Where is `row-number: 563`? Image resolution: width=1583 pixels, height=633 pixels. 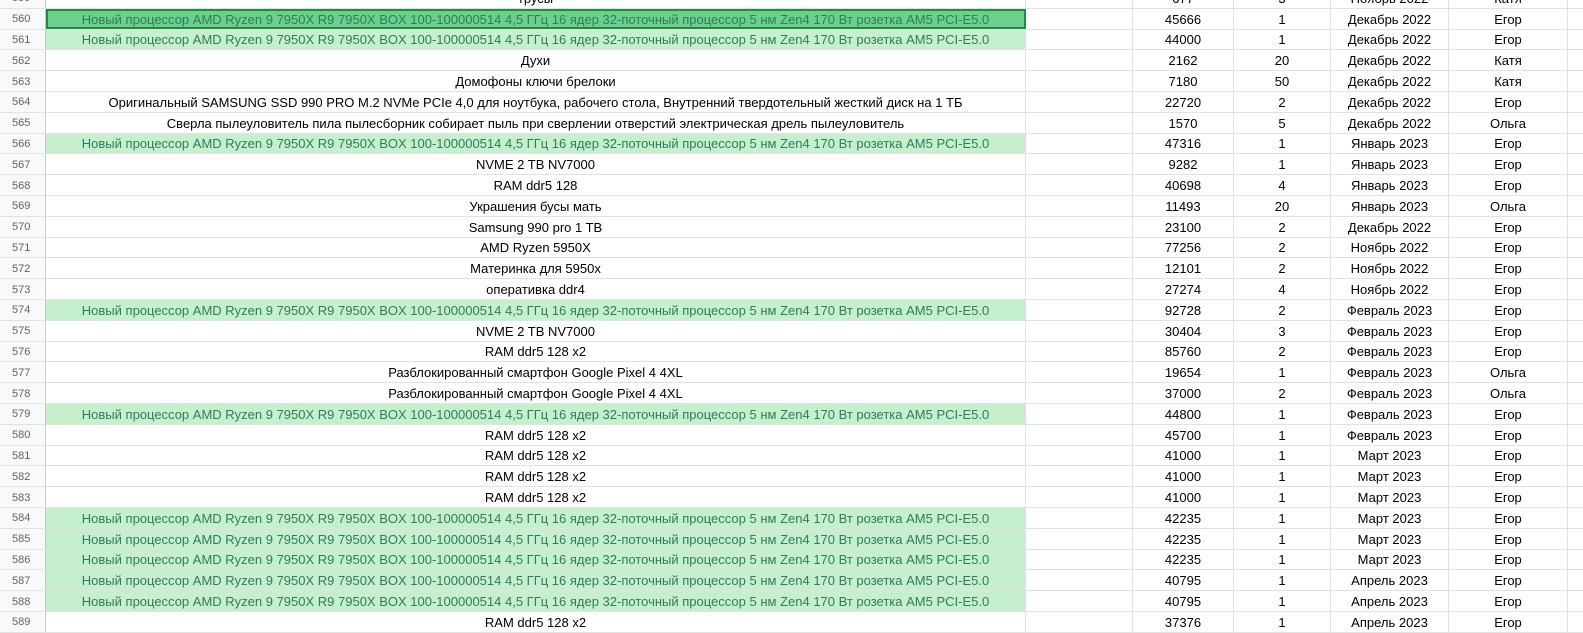
row-number: 563 is located at coordinates (23, 81).